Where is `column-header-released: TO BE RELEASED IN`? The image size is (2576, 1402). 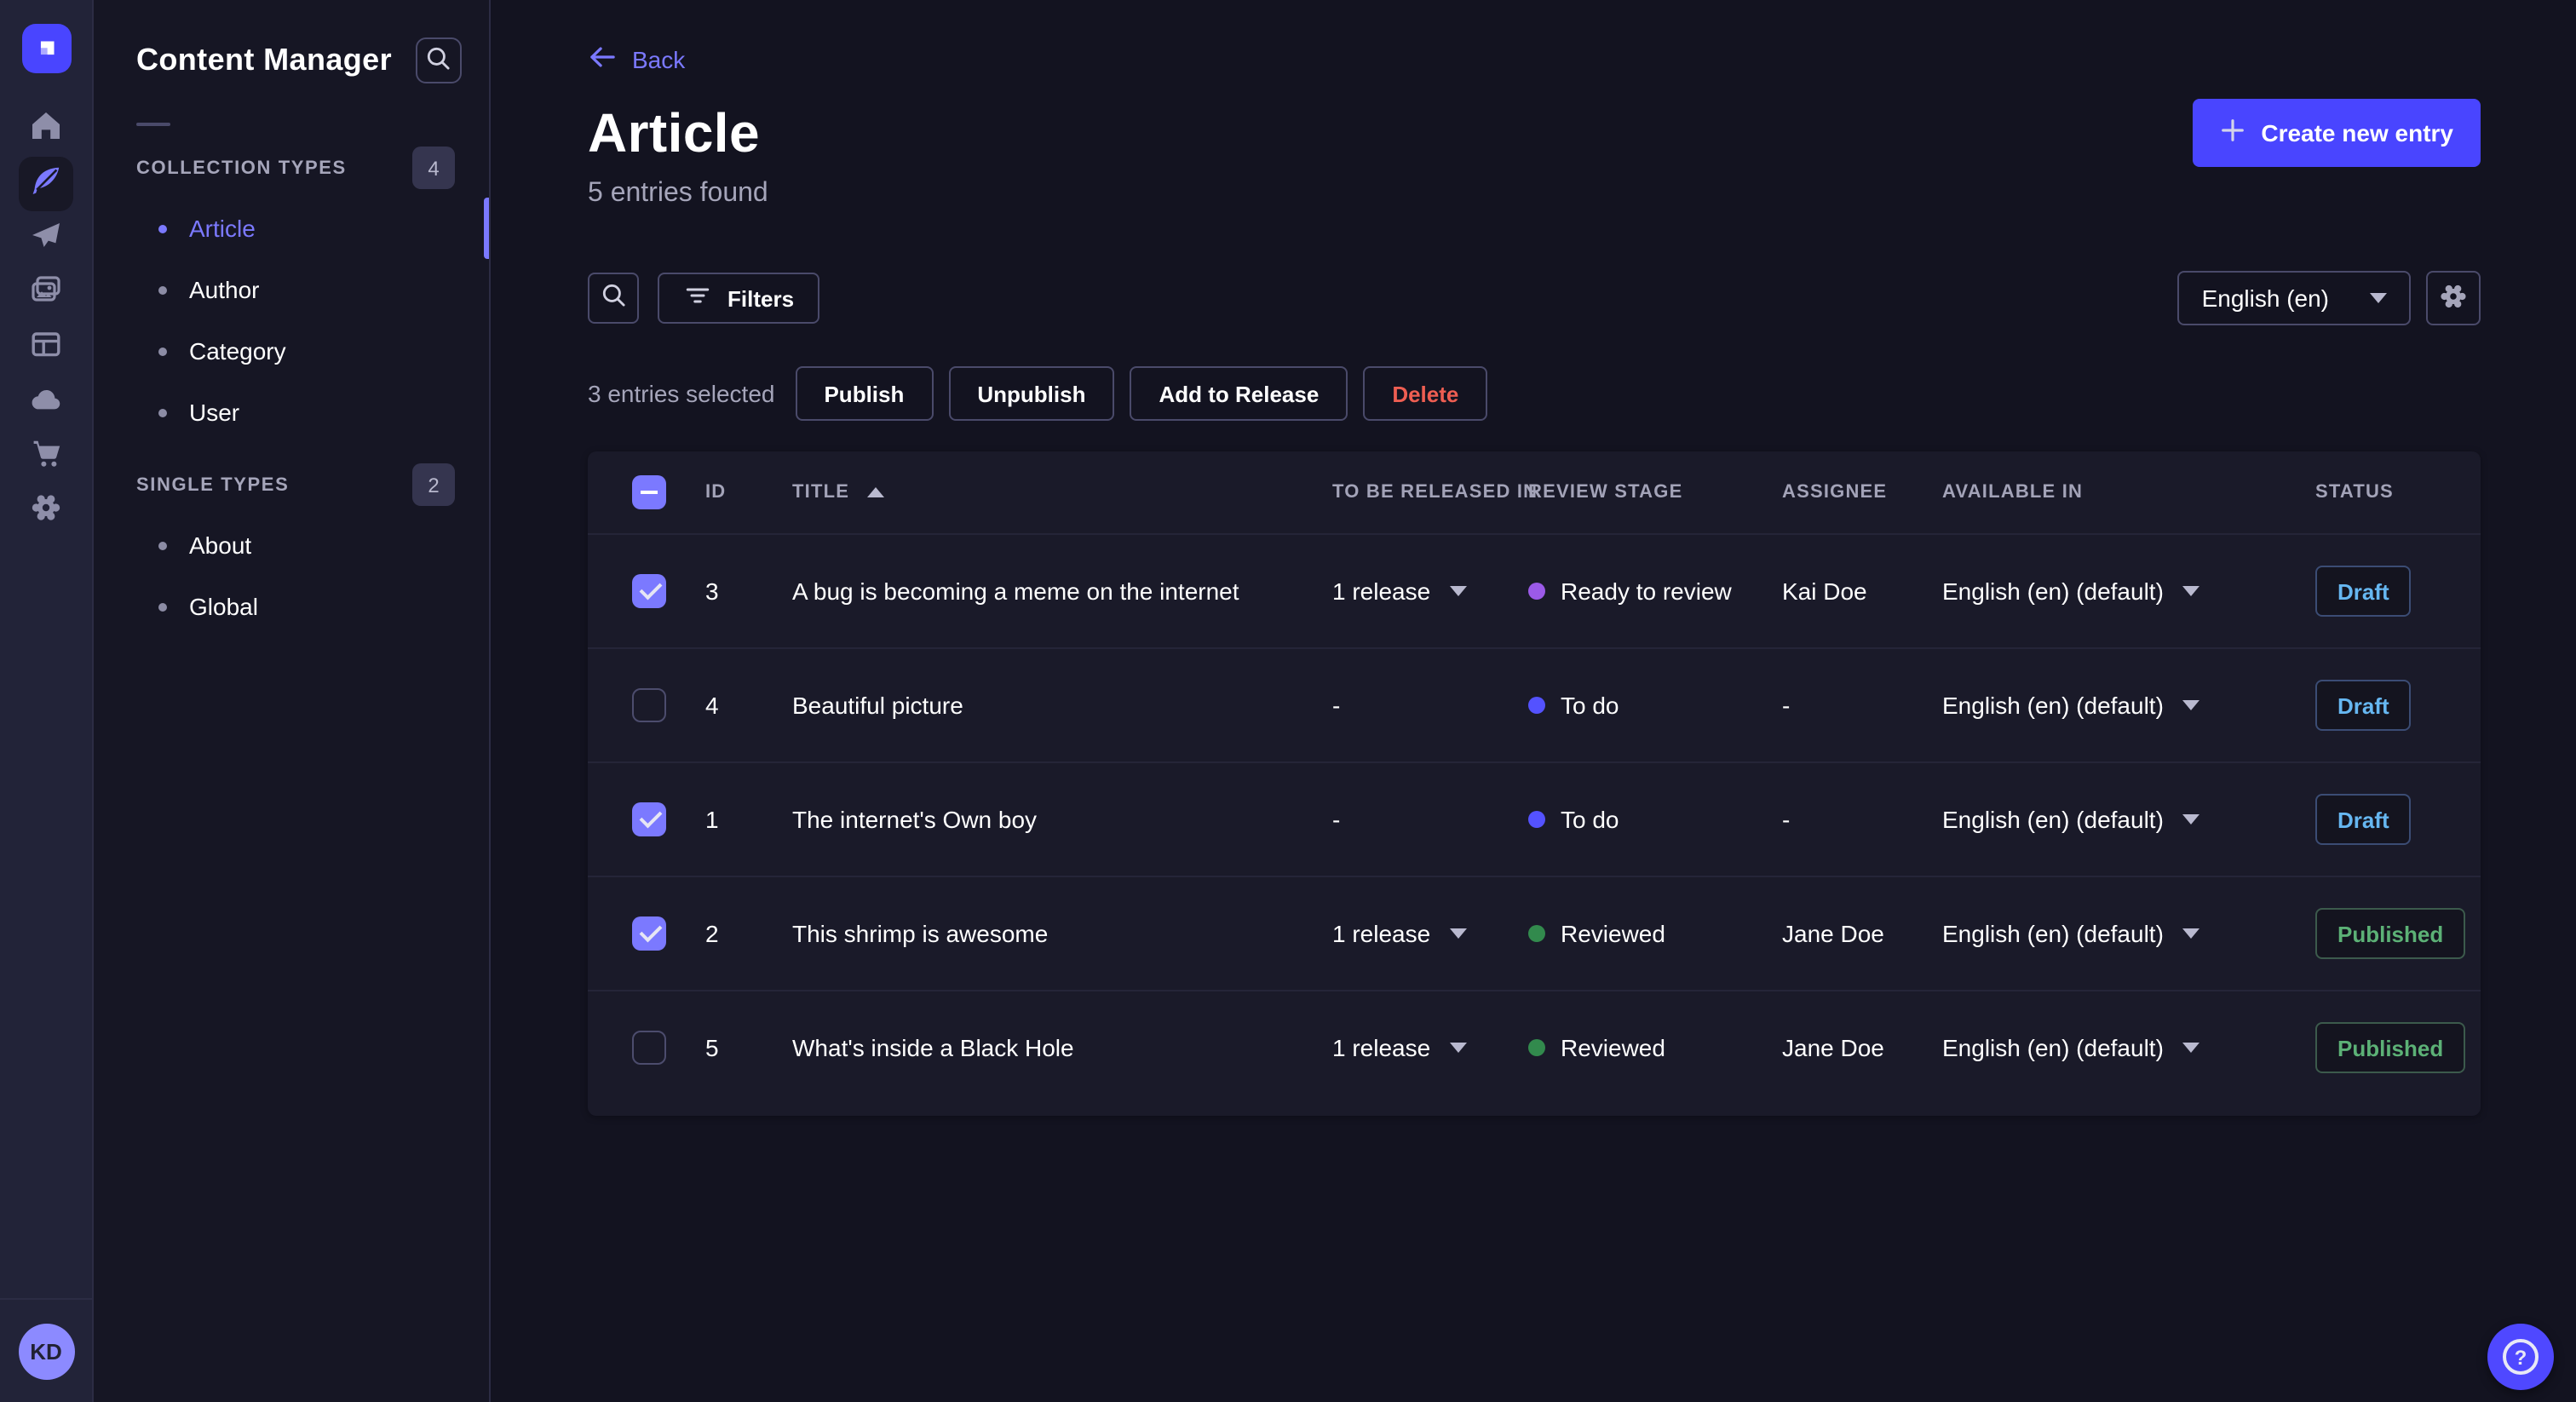 column-header-released: TO BE RELEASED IN is located at coordinates (1430, 492).